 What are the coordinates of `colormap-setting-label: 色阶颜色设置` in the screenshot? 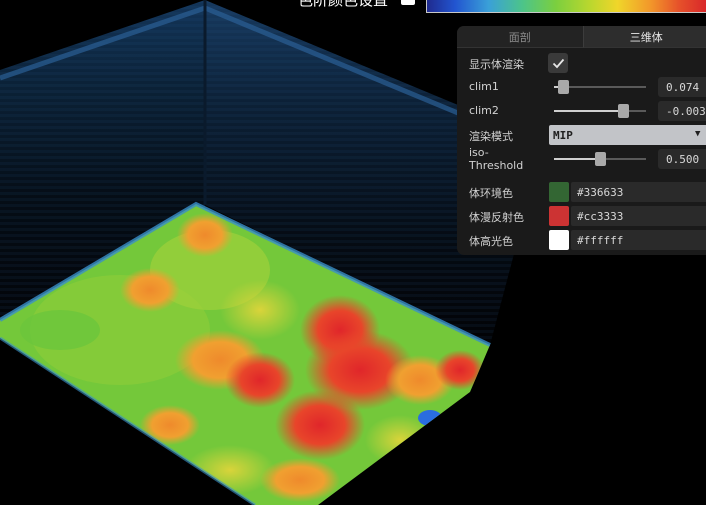 It's located at (343, 4).